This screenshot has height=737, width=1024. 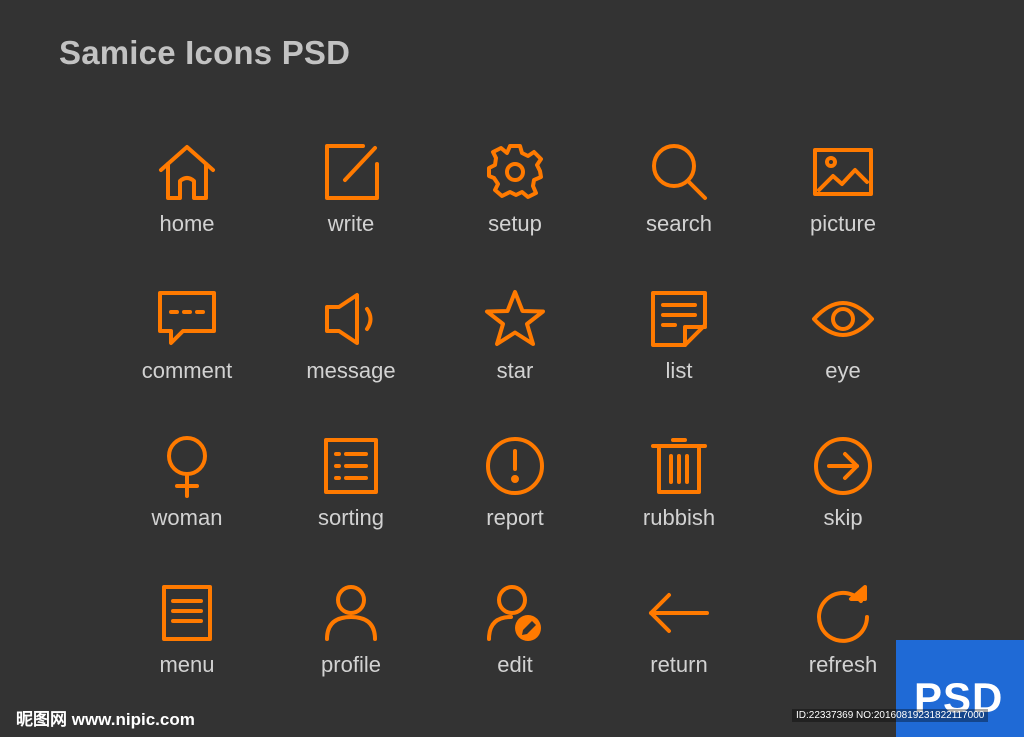 What do you see at coordinates (187, 664) in the screenshot?
I see `icon-label: menu` at bounding box center [187, 664].